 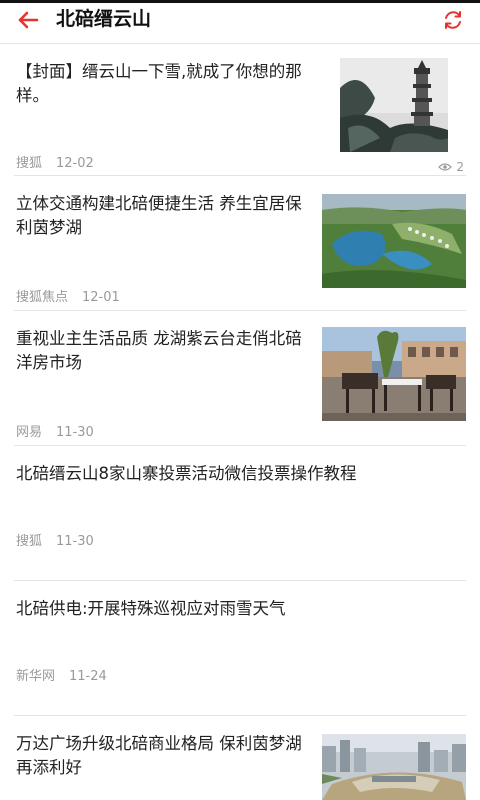 I want to click on news-meta: 搜狐 12-02, so click(x=55, y=164).